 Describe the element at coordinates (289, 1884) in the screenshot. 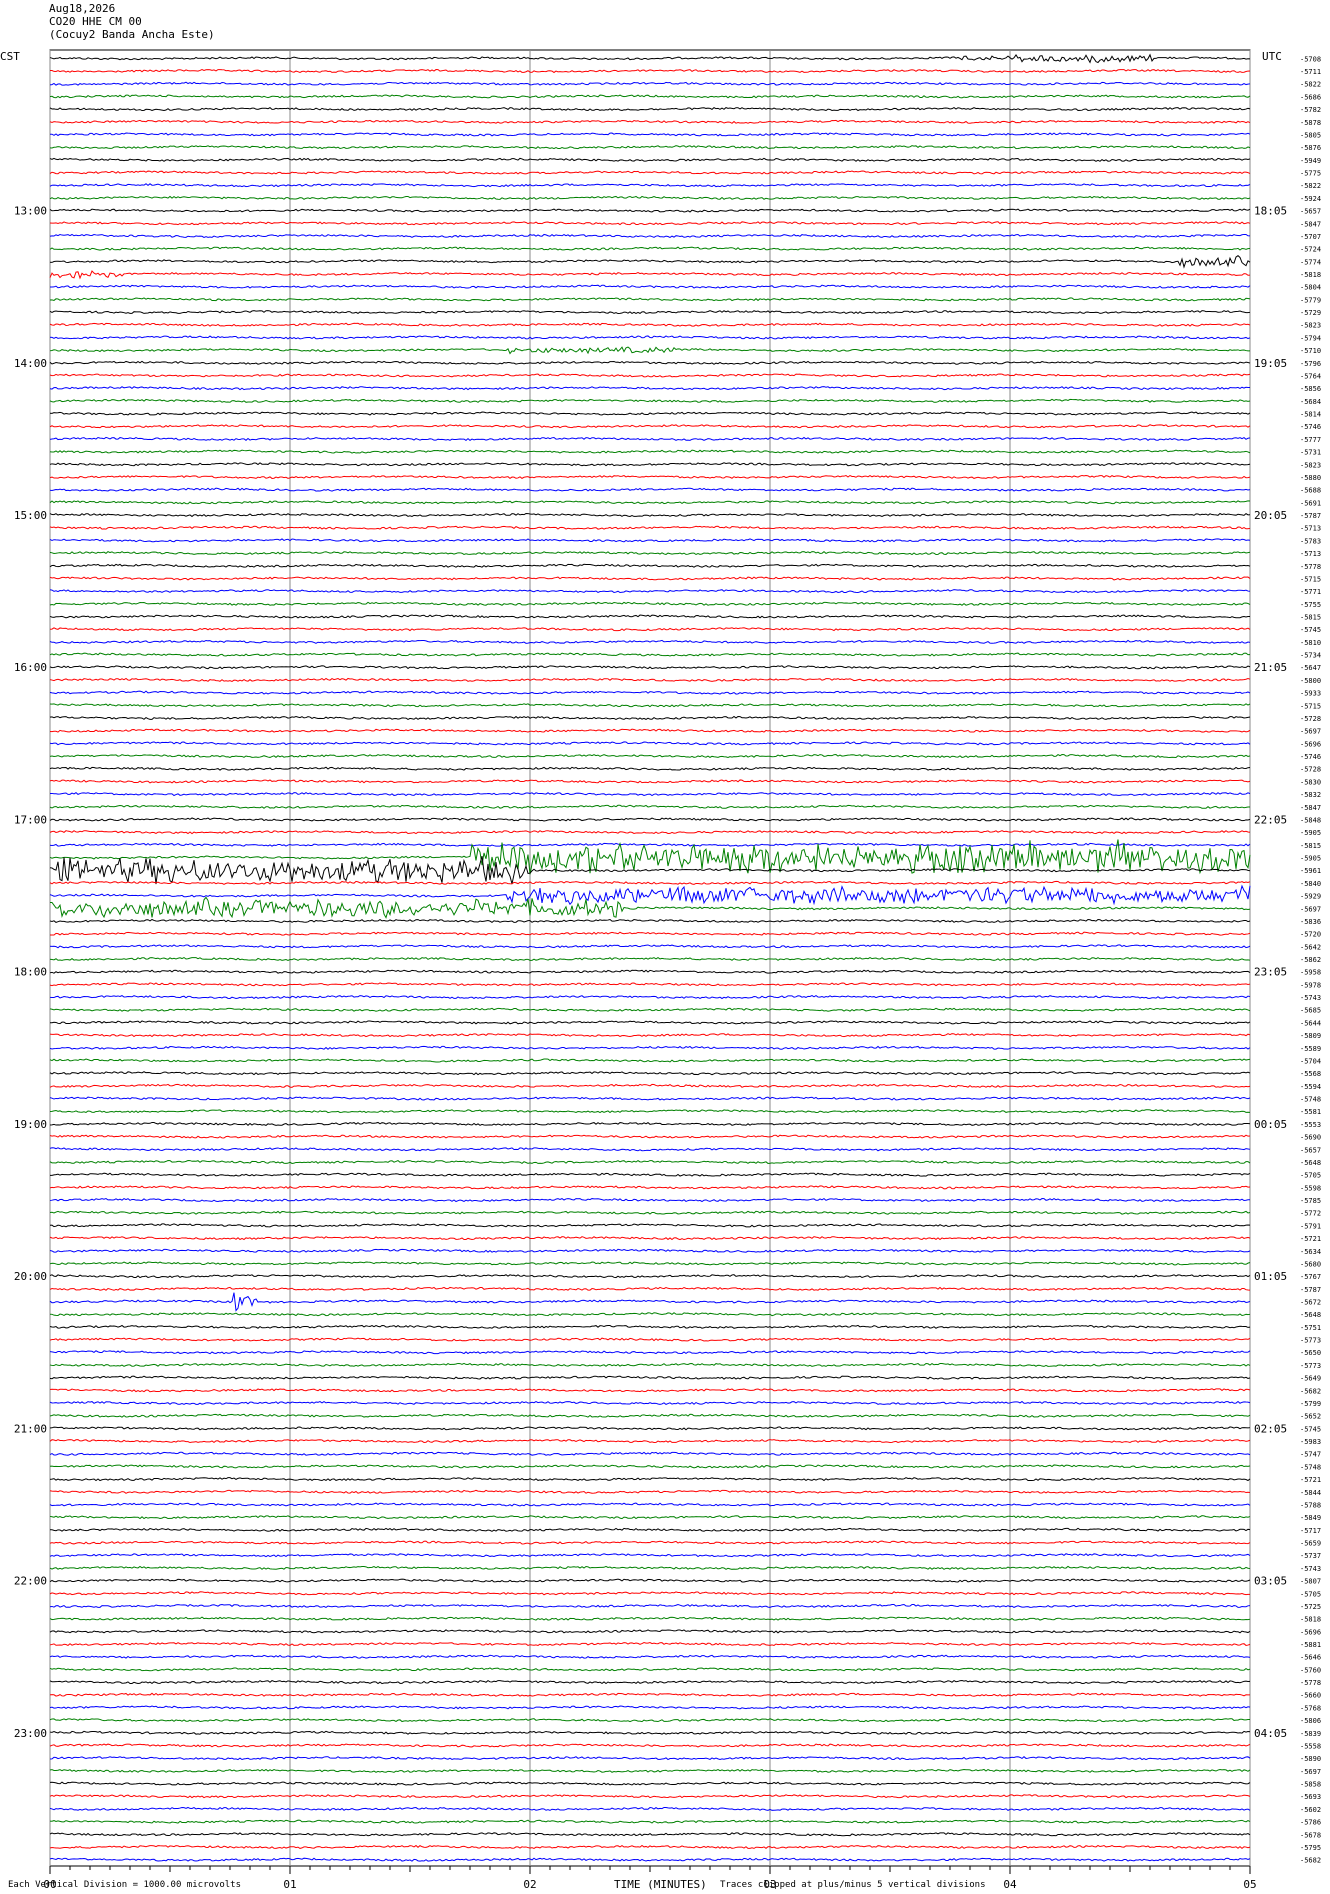

I see `x-tick-label: 01` at that location.